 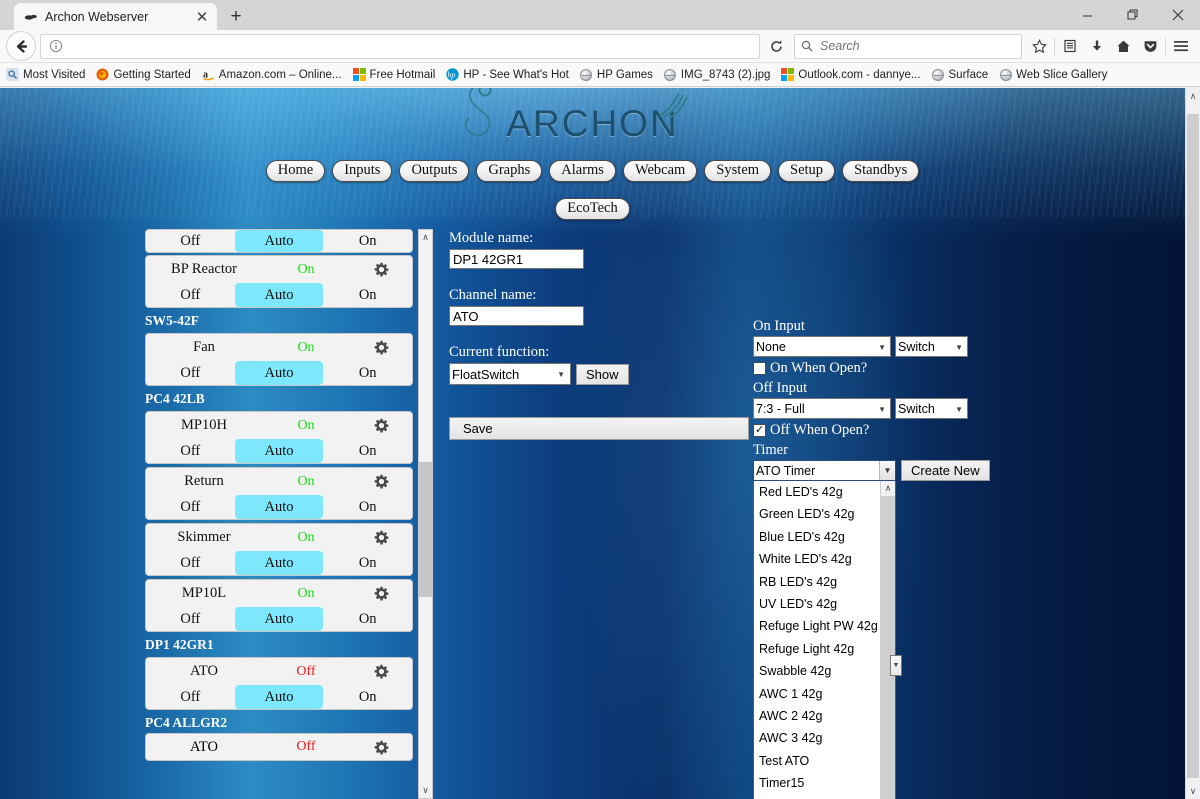 What do you see at coordinates (818, 694) in the screenshot?
I see `timer-option: AWC 1 42g` at bounding box center [818, 694].